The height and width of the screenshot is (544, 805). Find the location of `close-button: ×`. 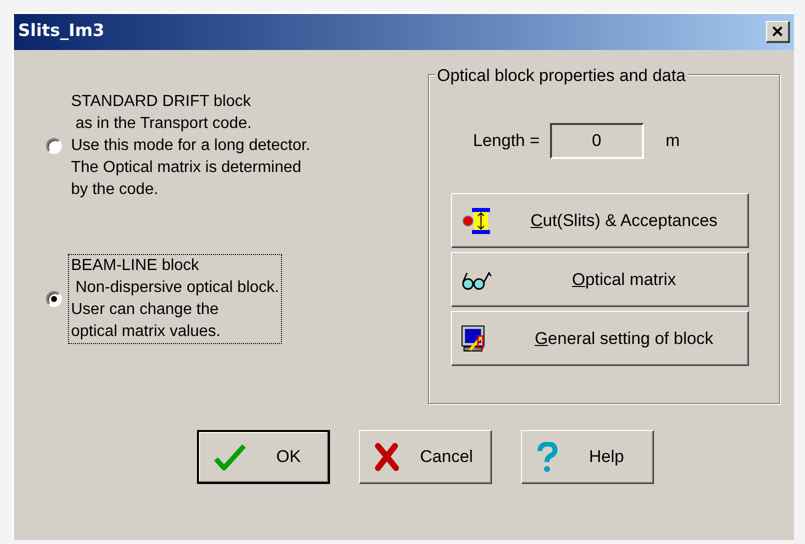

close-button: × is located at coordinates (778, 32).